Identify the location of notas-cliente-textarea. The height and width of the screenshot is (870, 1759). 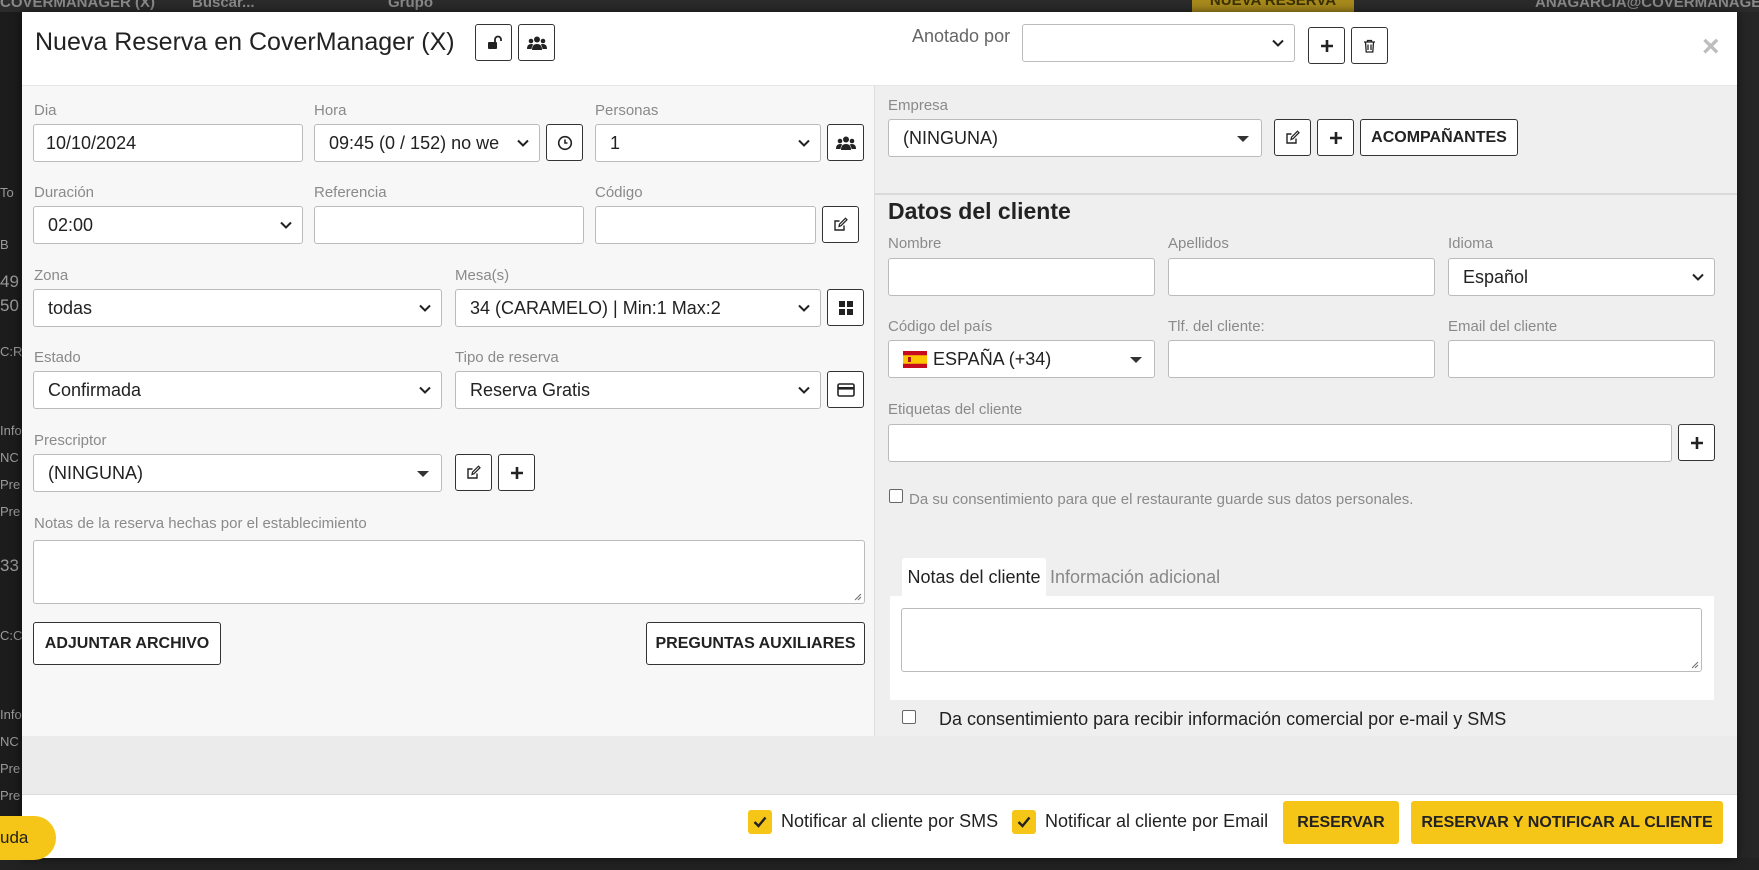
(1301, 640).